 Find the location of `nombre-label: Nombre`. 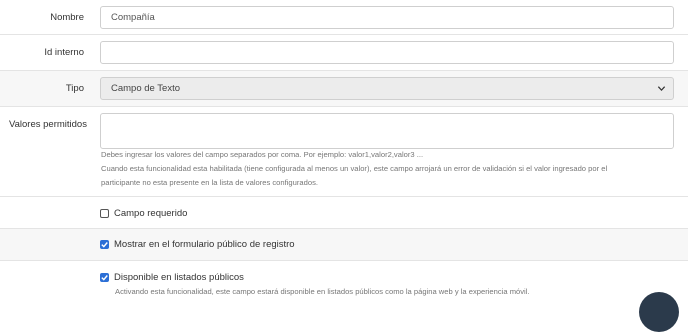

nombre-label: Nombre is located at coordinates (67, 17).